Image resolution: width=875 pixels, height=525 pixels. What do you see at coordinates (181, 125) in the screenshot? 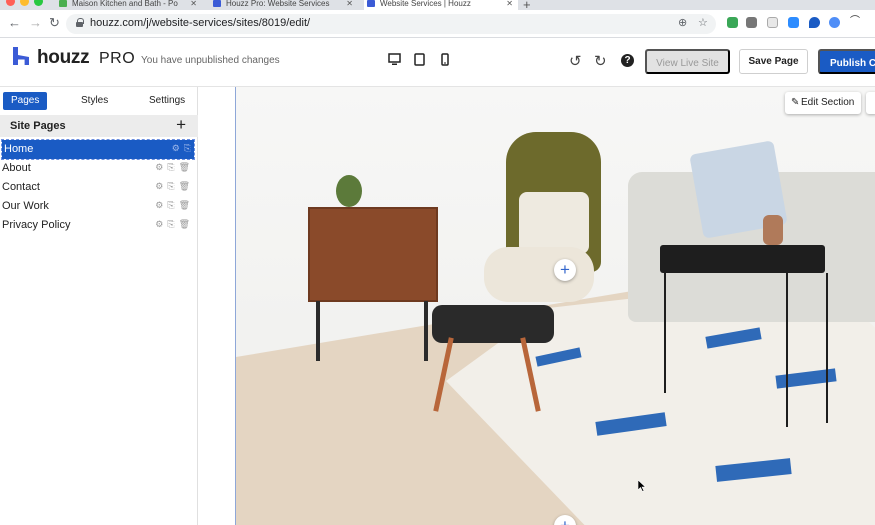
I see `add-page-button: +` at bounding box center [181, 125].